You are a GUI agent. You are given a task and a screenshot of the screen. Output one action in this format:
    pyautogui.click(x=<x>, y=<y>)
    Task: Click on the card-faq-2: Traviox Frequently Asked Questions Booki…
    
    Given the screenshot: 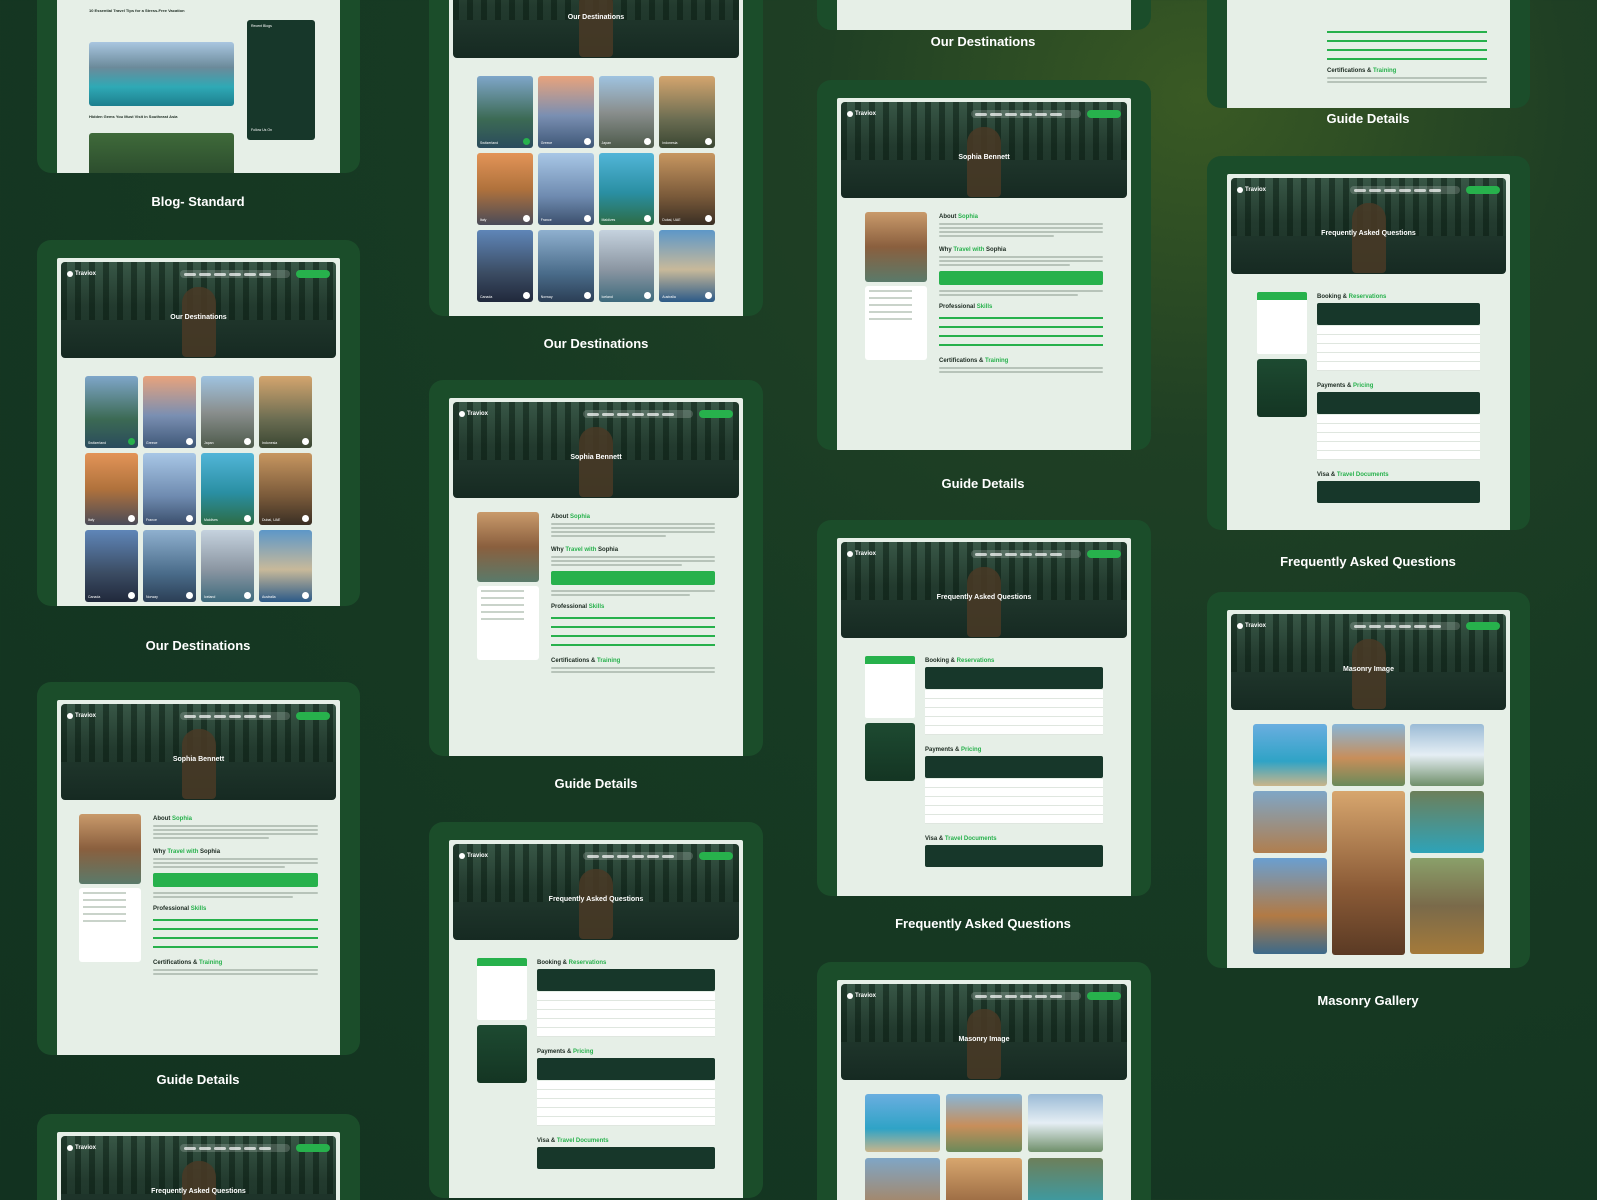 What is the action you would take?
    pyautogui.click(x=596, y=1010)
    